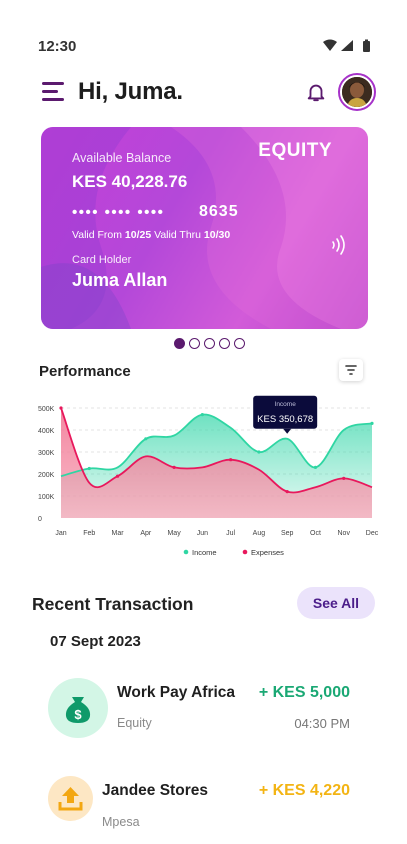  What do you see at coordinates (155, 790) in the screenshot?
I see `transaction-name: Jandee Stores` at bounding box center [155, 790].